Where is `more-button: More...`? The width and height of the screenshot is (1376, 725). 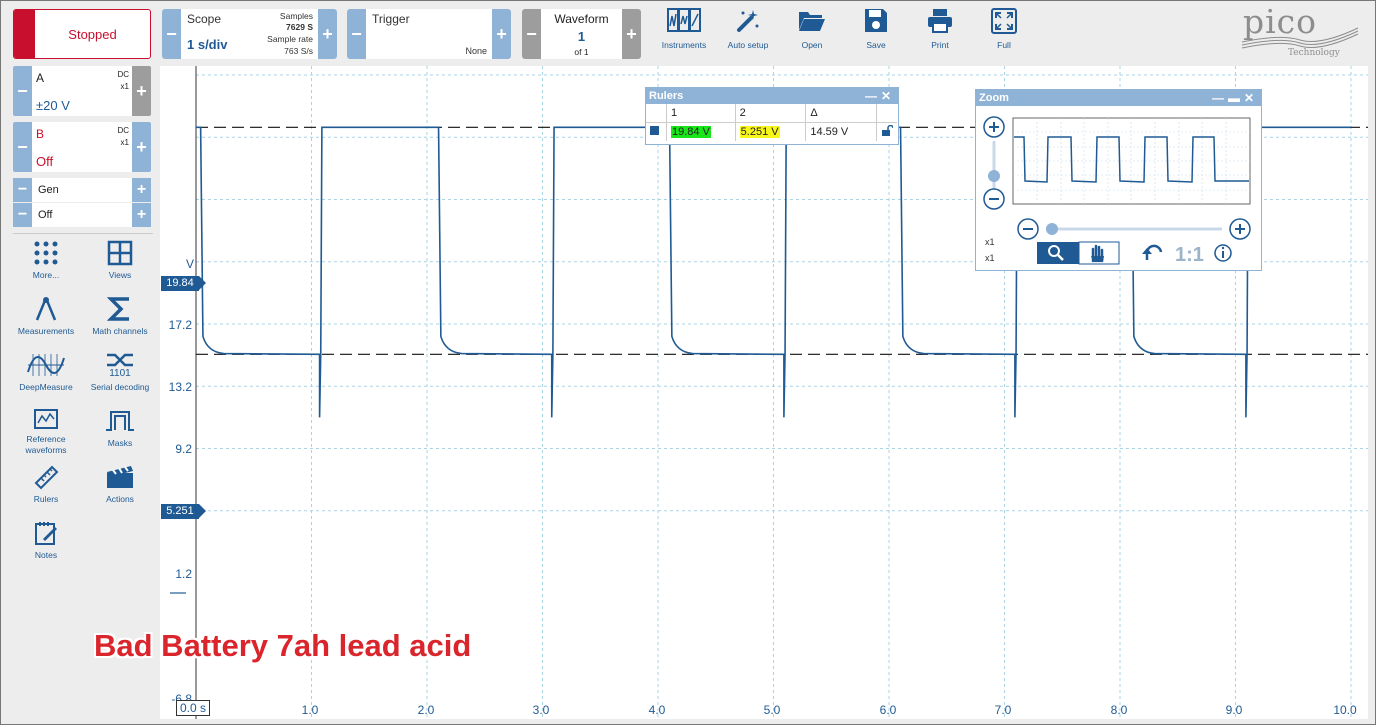
more-button: More... is located at coordinates (46, 260).